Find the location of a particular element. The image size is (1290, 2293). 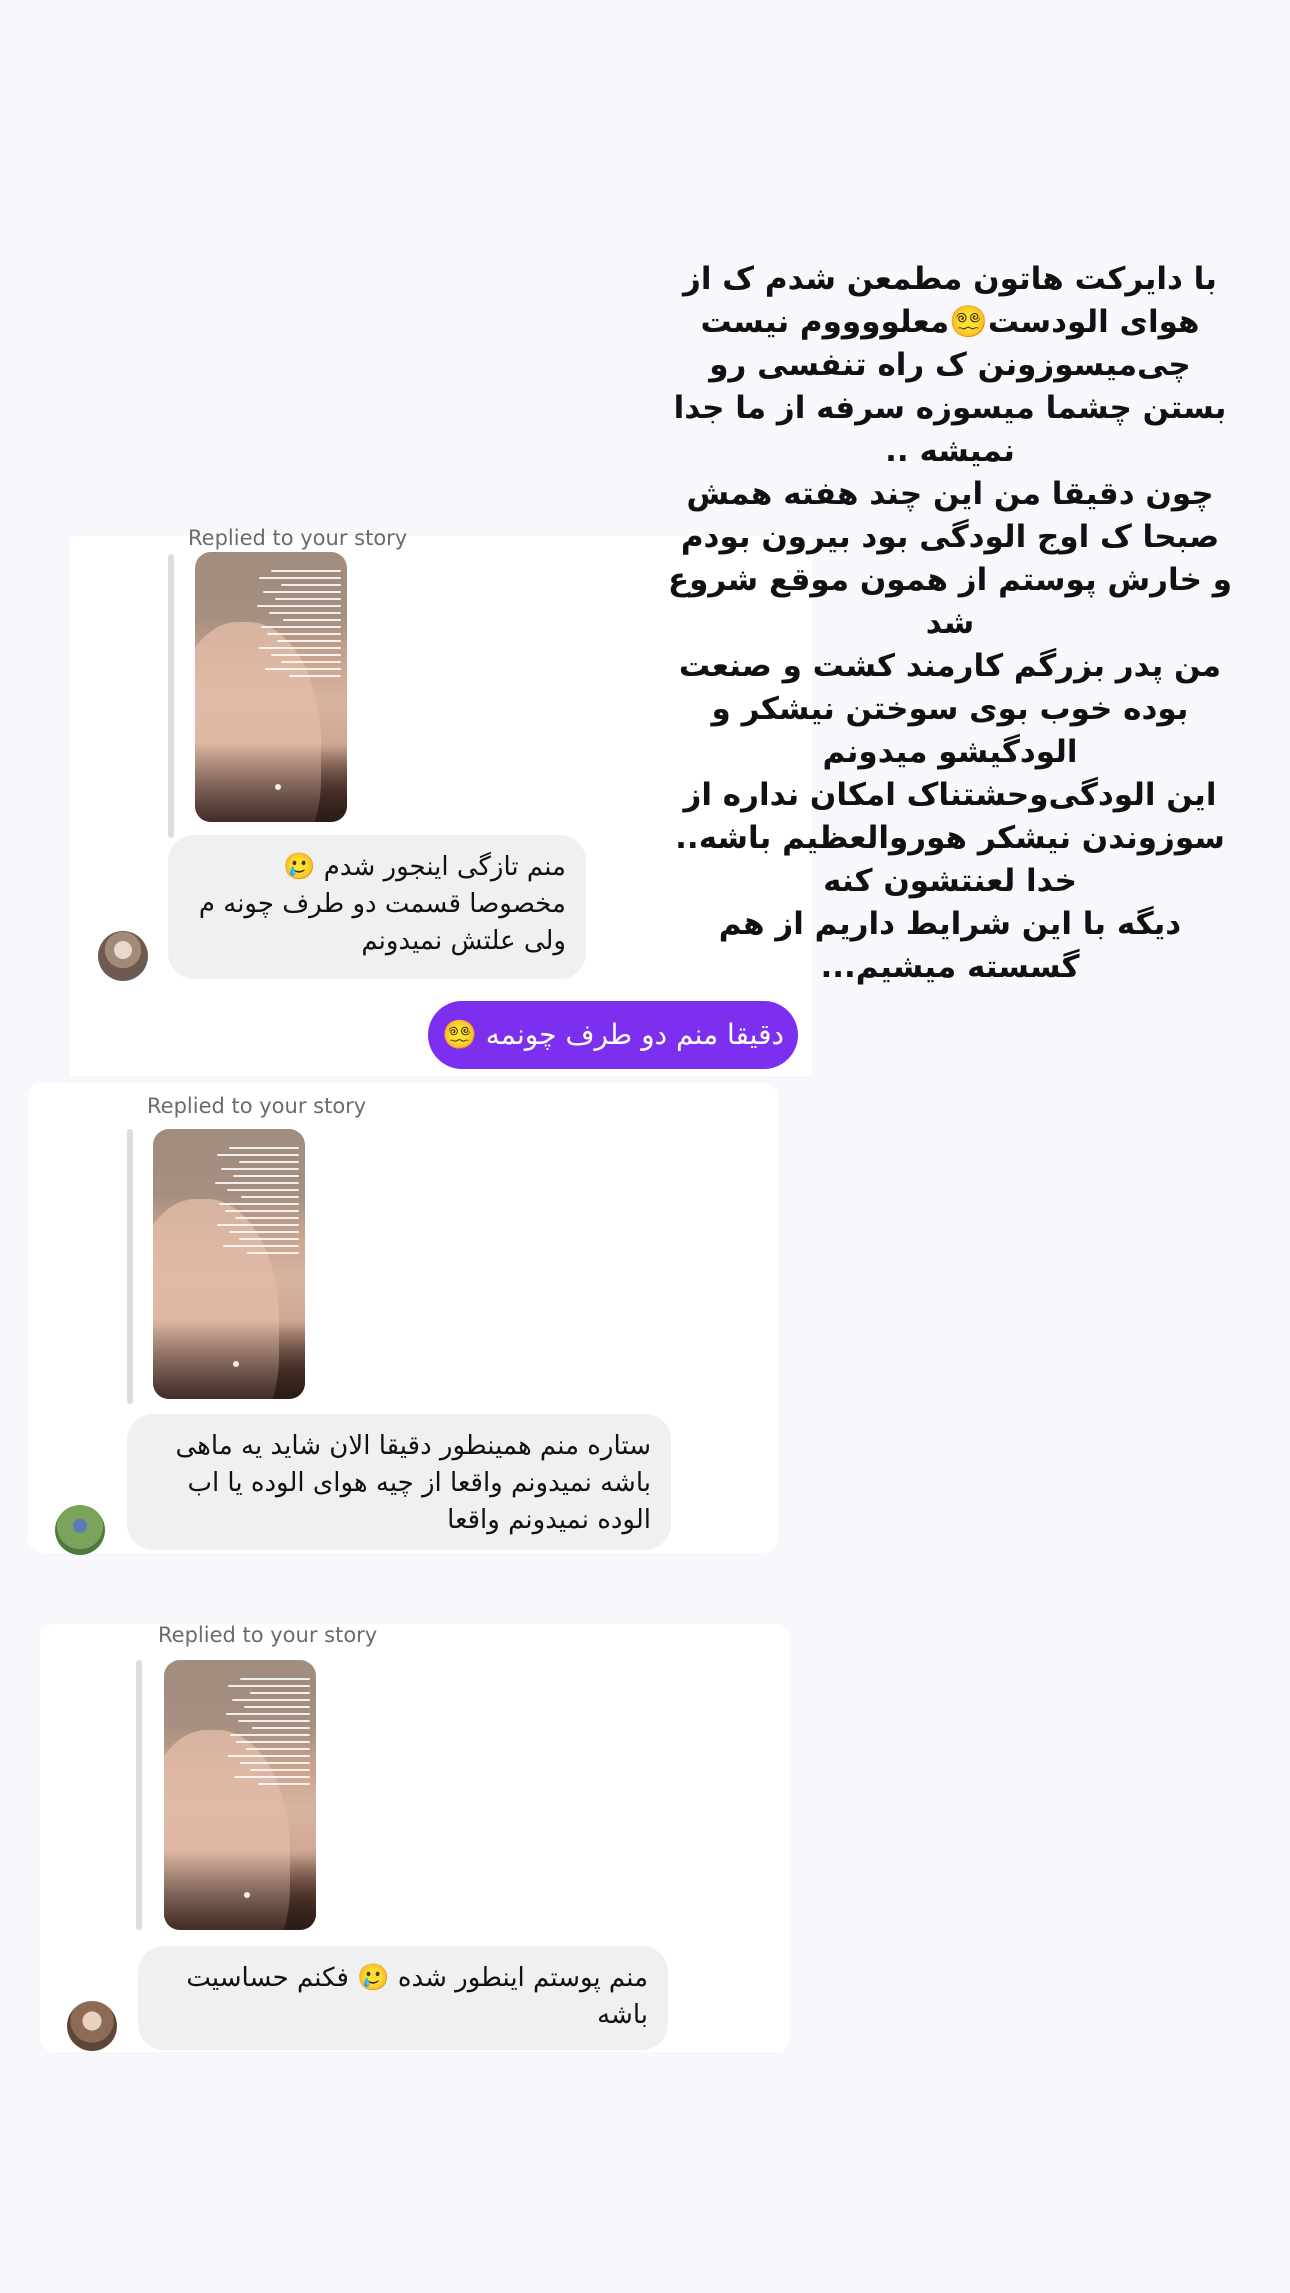

story-text-line: بستن چشما میسوزه سرفه از ما جدا is located at coordinates (950, 408).